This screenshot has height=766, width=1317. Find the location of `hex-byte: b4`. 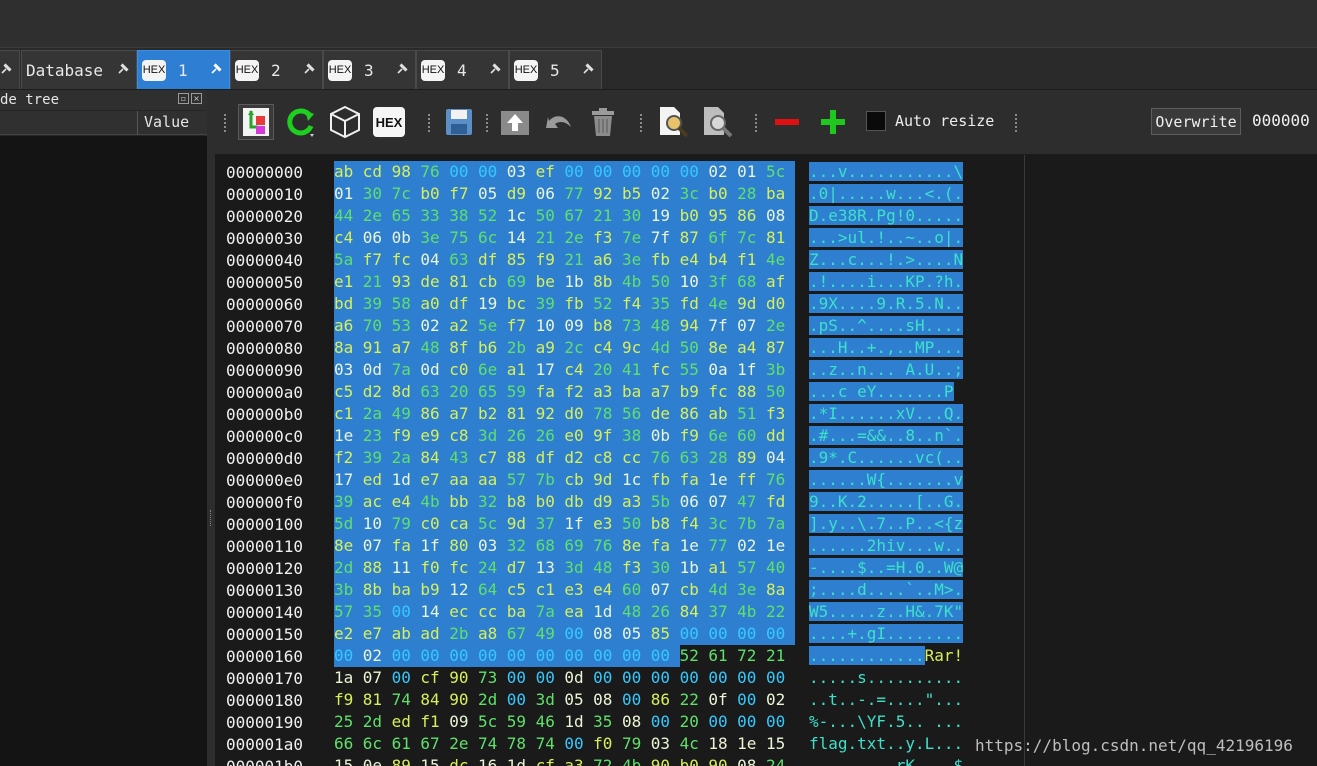

hex-byte: b4 is located at coordinates (723, 260).